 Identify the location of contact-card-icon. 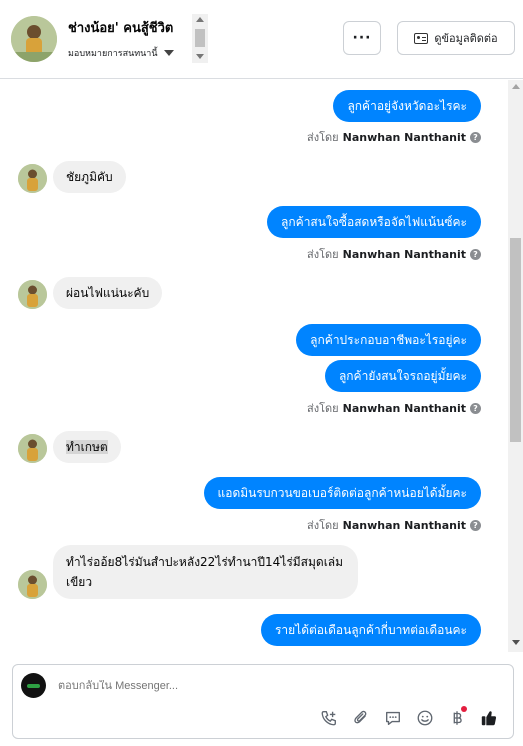
(421, 38).